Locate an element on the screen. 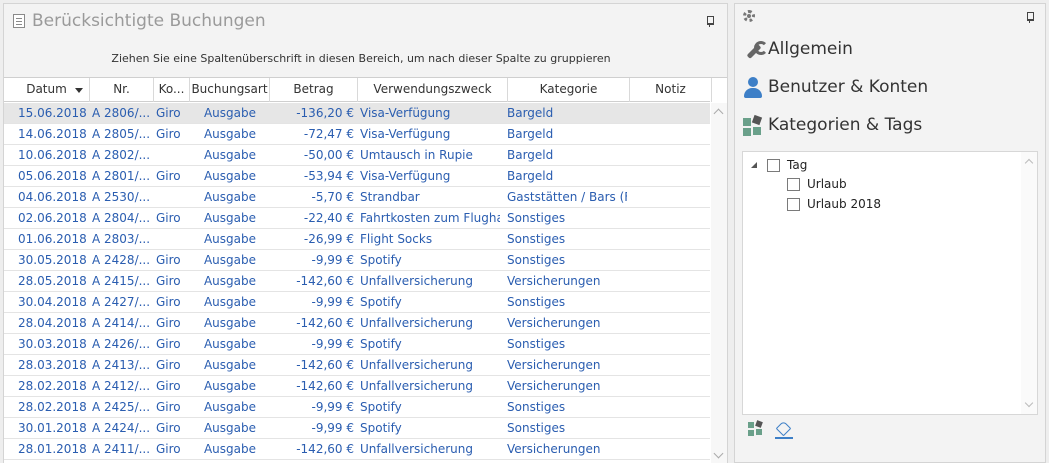  cell-betrag: -136,20 € is located at coordinates (325, 113).